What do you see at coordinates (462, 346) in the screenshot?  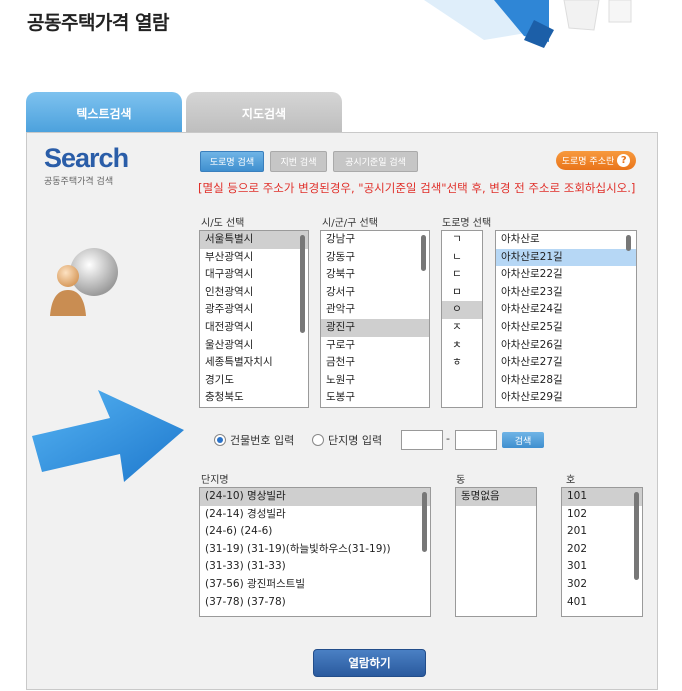 I see `initial-consonant-item: ㅊ` at bounding box center [462, 346].